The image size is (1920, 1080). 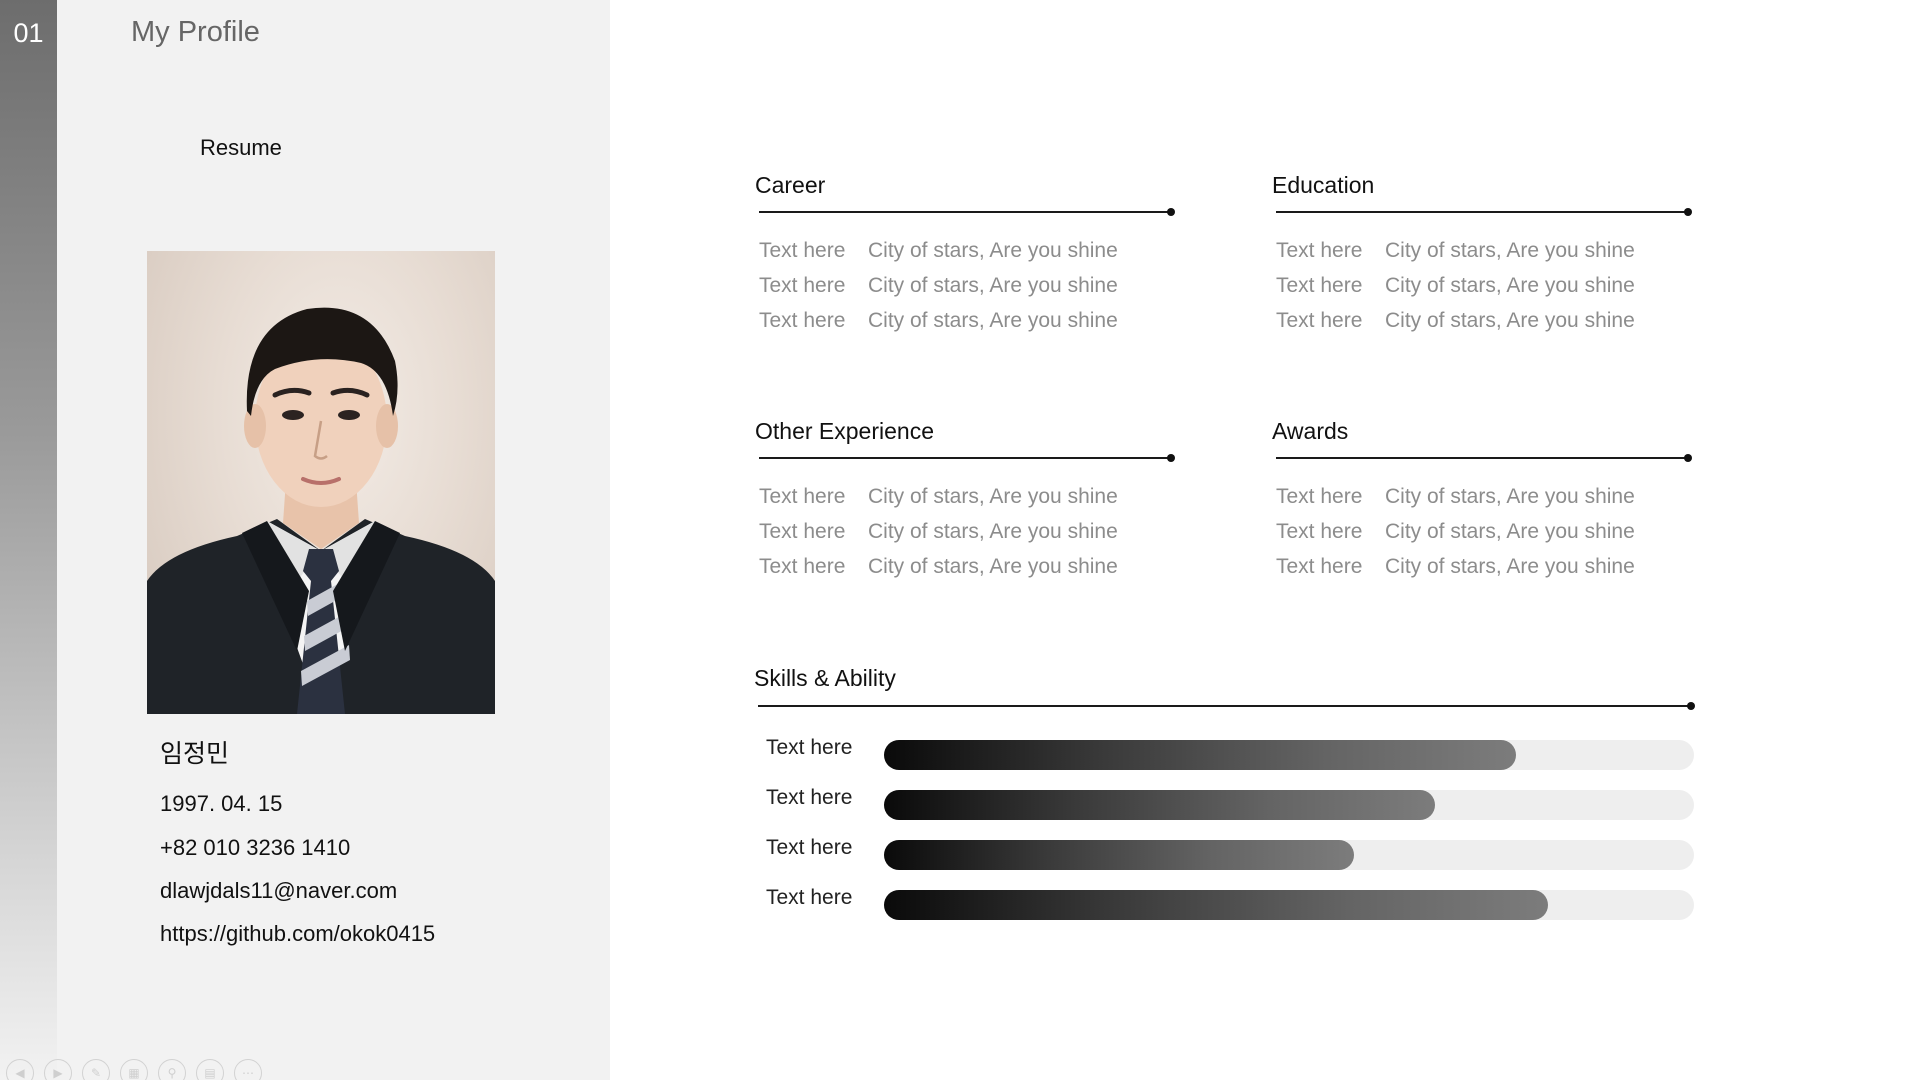 I want to click on presenter-toolbar: ◀ ▶ ✎ ▦ ⚲ ▤ ⋯, so click(x=134, y=1069).